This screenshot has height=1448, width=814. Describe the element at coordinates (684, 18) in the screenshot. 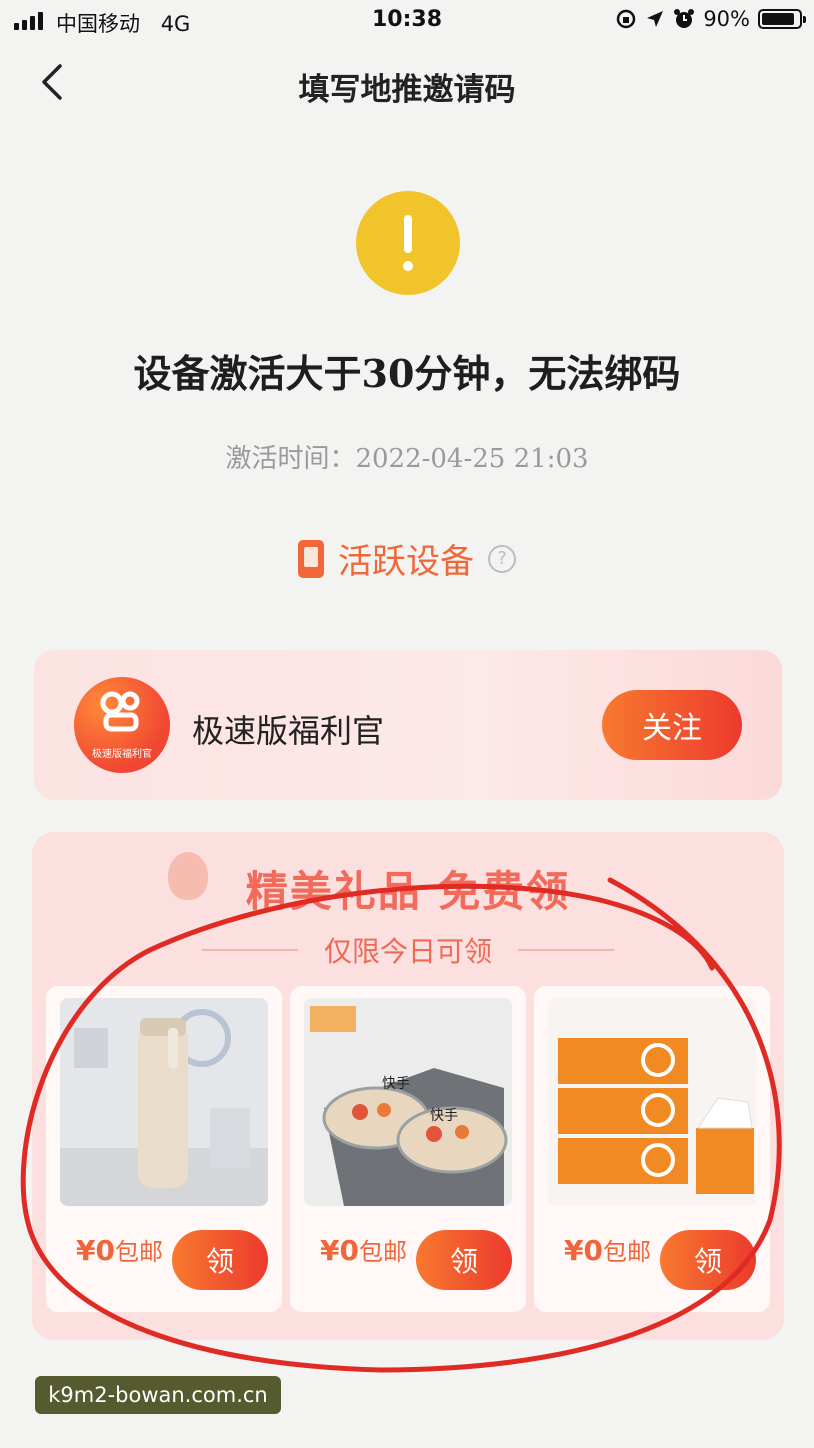

I see `alarm-icon` at that location.